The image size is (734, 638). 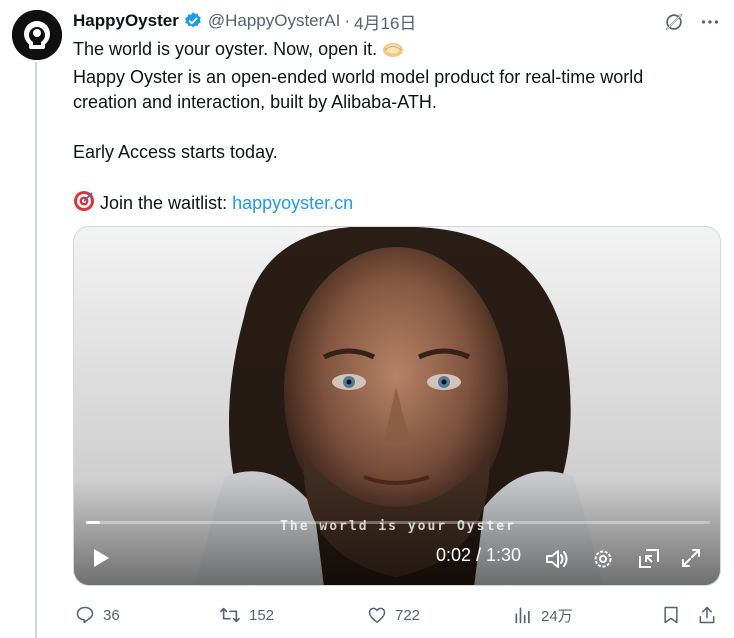 What do you see at coordinates (36, 350) in the screenshot?
I see `thread-line` at bounding box center [36, 350].